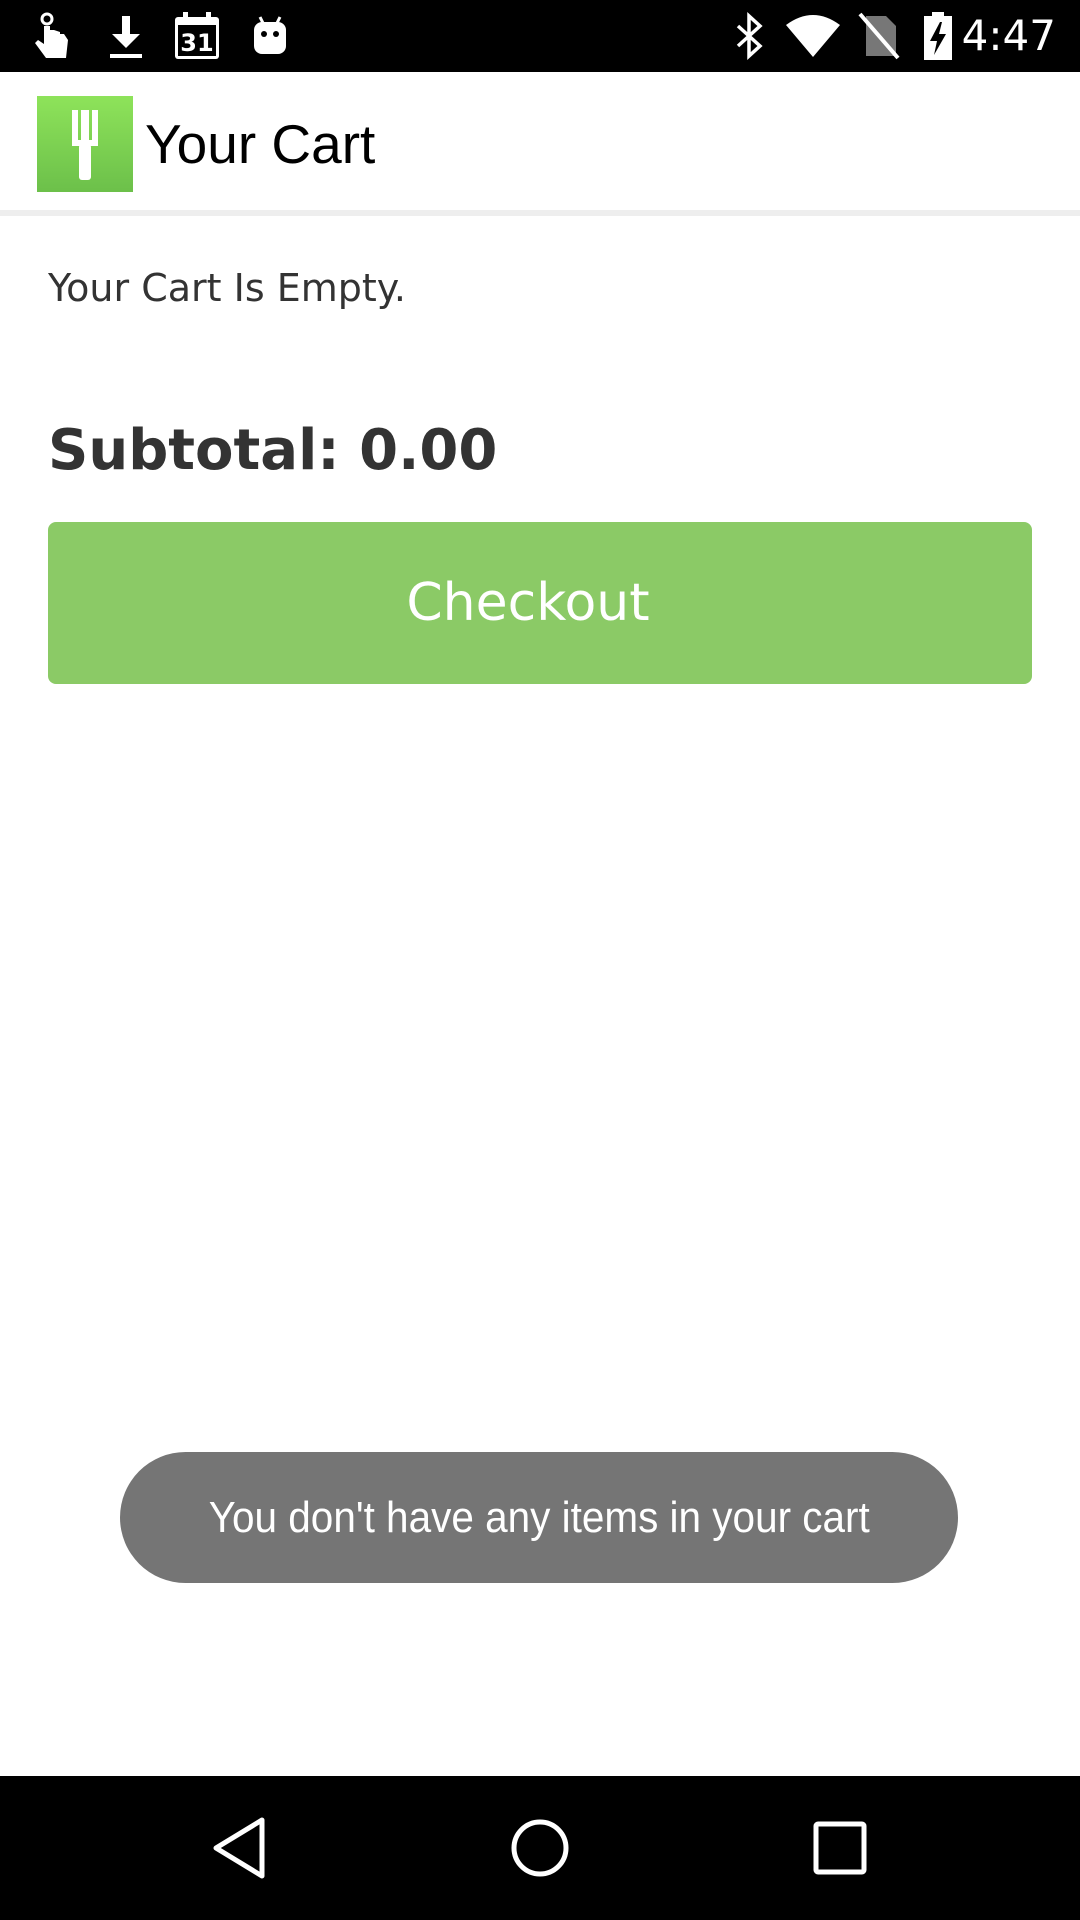  What do you see at coordinates (938, 36) in the screenshot?
I see `battery-charging-icon` at bounding box center [938, 36].